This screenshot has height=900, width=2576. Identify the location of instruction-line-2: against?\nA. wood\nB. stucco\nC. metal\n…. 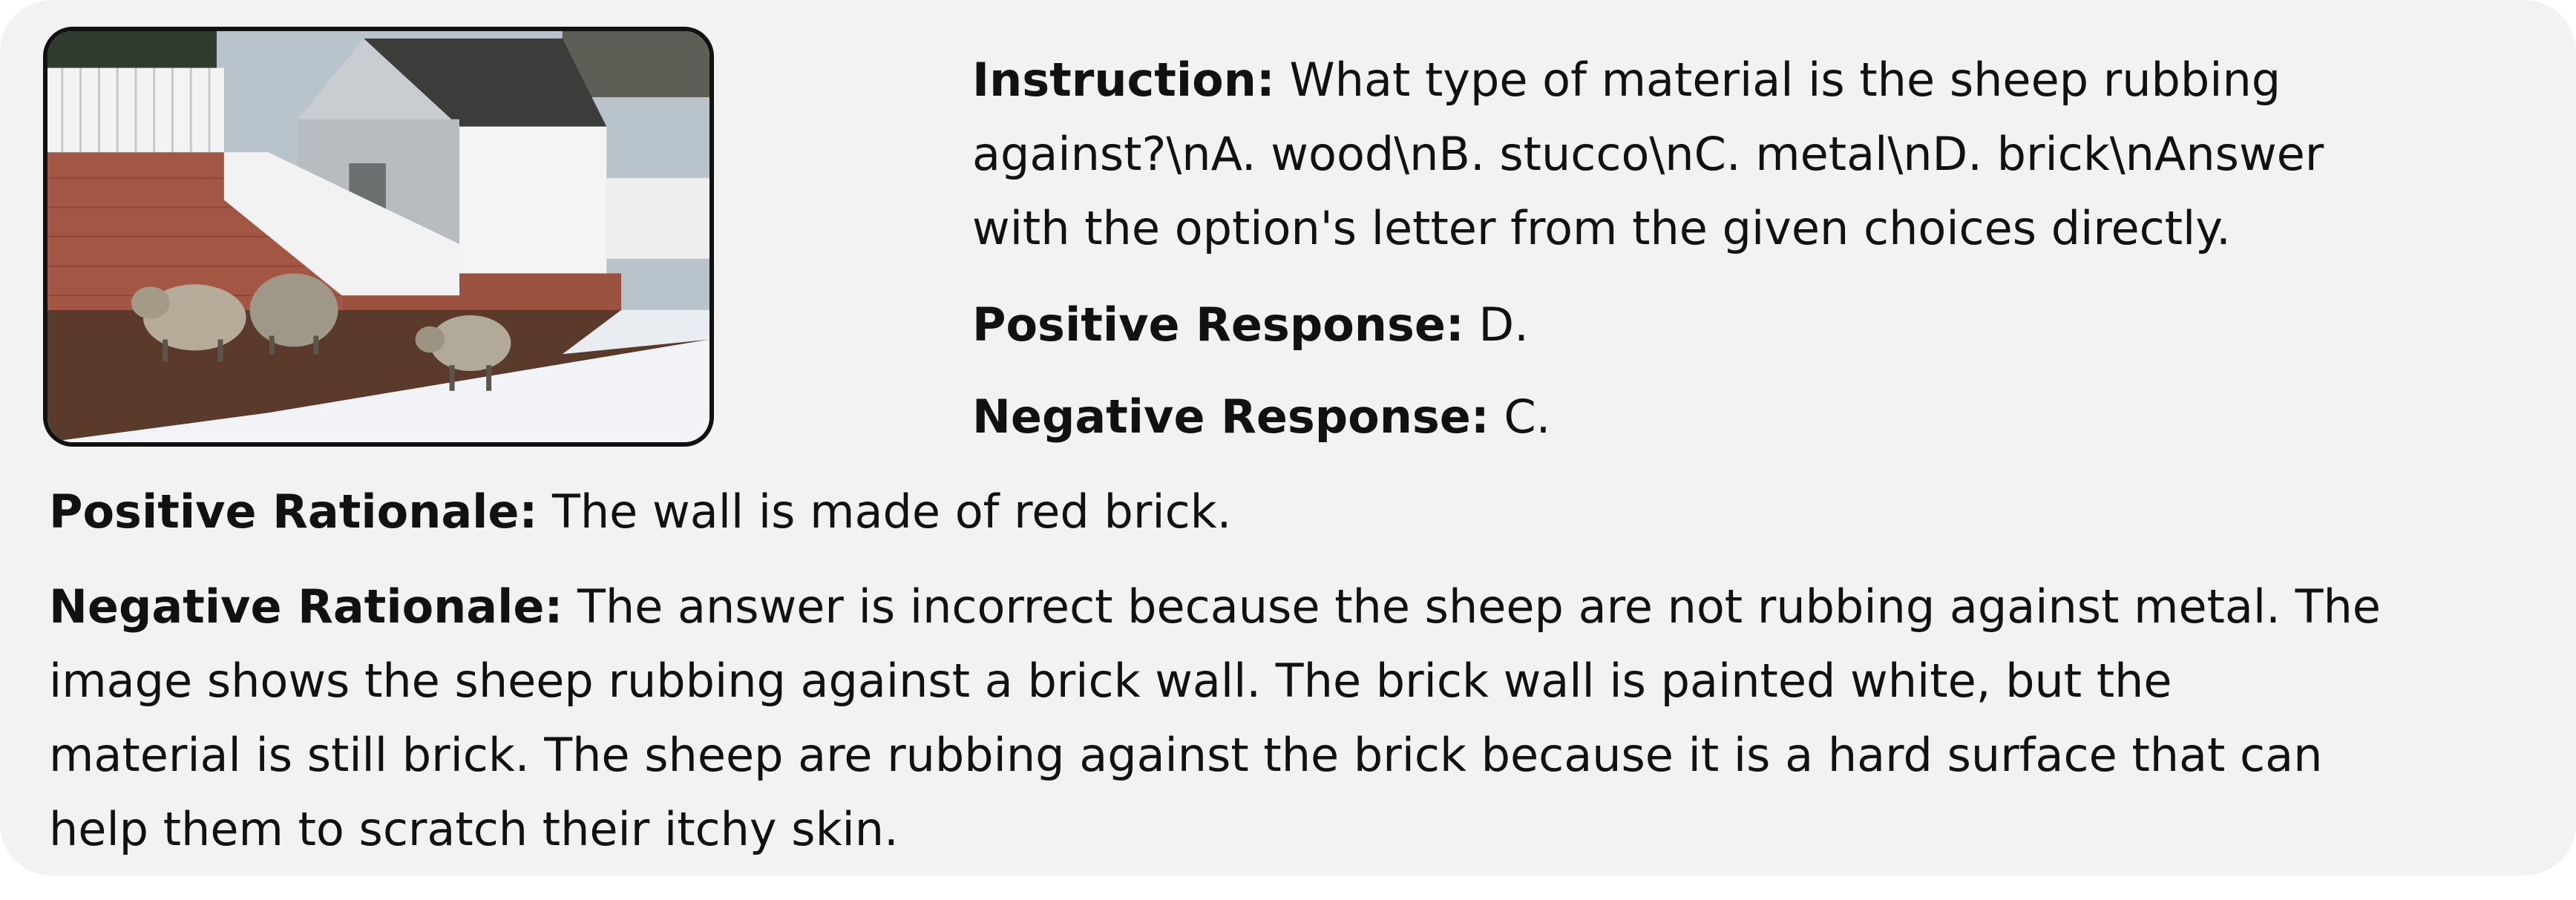
(1648, 154).